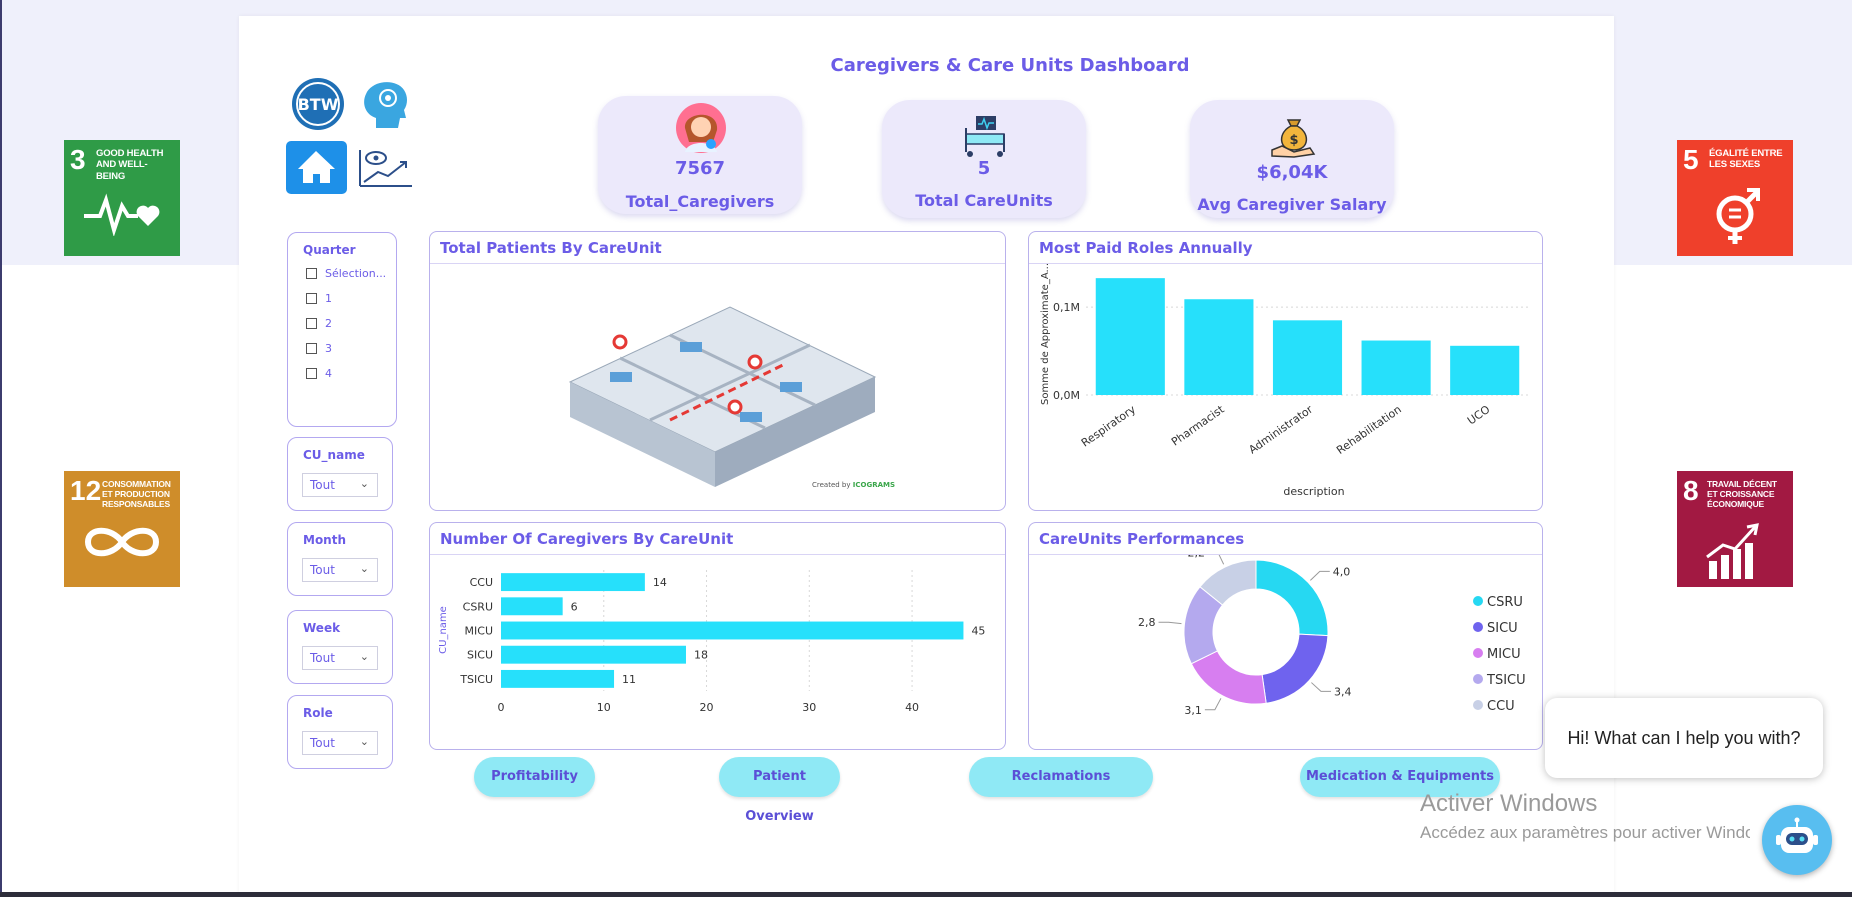  What do you see at coordinates (1061, 777) in the screenshot?
I see `reclamations-button: Reclamations` at bounding box center [1061, 777].